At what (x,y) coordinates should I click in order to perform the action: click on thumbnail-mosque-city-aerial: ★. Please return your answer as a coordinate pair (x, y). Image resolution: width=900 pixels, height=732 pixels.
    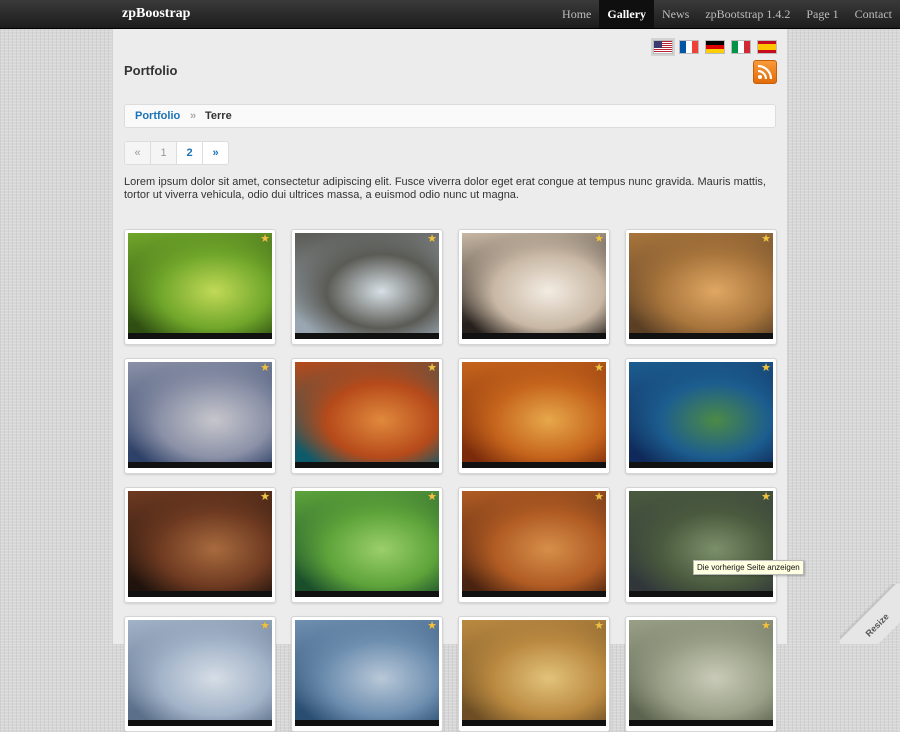
    Looking at the image, I should click on (701, 287).